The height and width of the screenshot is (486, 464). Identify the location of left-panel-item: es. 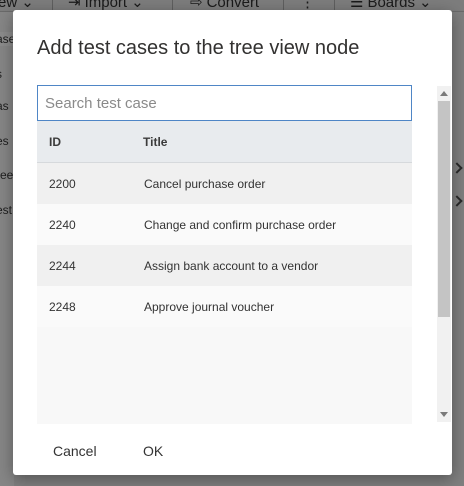
(4, 141).